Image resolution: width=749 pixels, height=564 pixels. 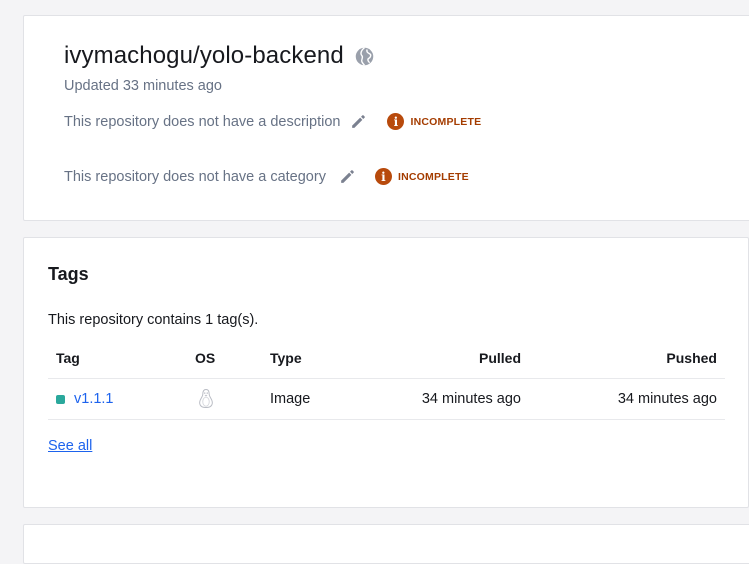 I want to click on column-header-type: Type, so click(x=286, y=358).